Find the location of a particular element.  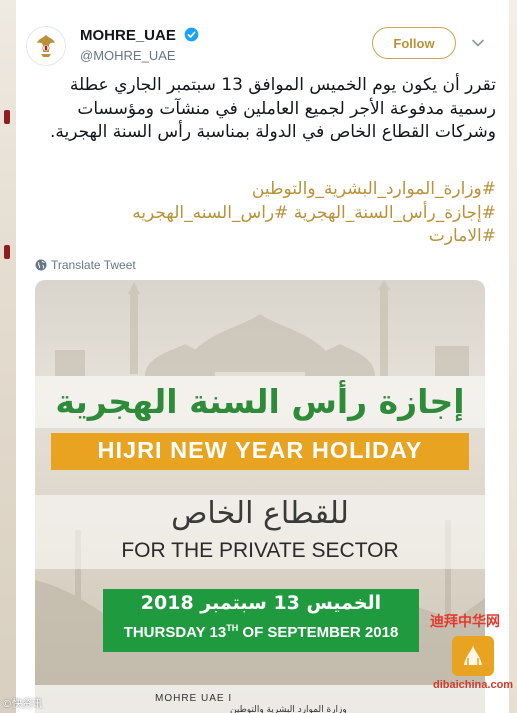

background-edge-left is located at coordinates (8, 356).